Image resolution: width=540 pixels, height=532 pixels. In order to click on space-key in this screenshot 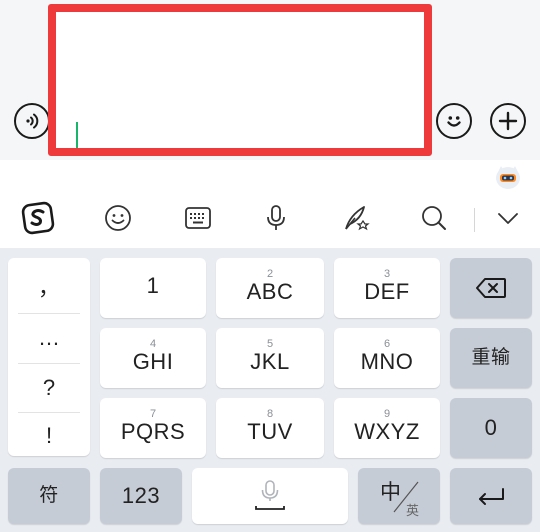, I will do `click(270, 496)`.